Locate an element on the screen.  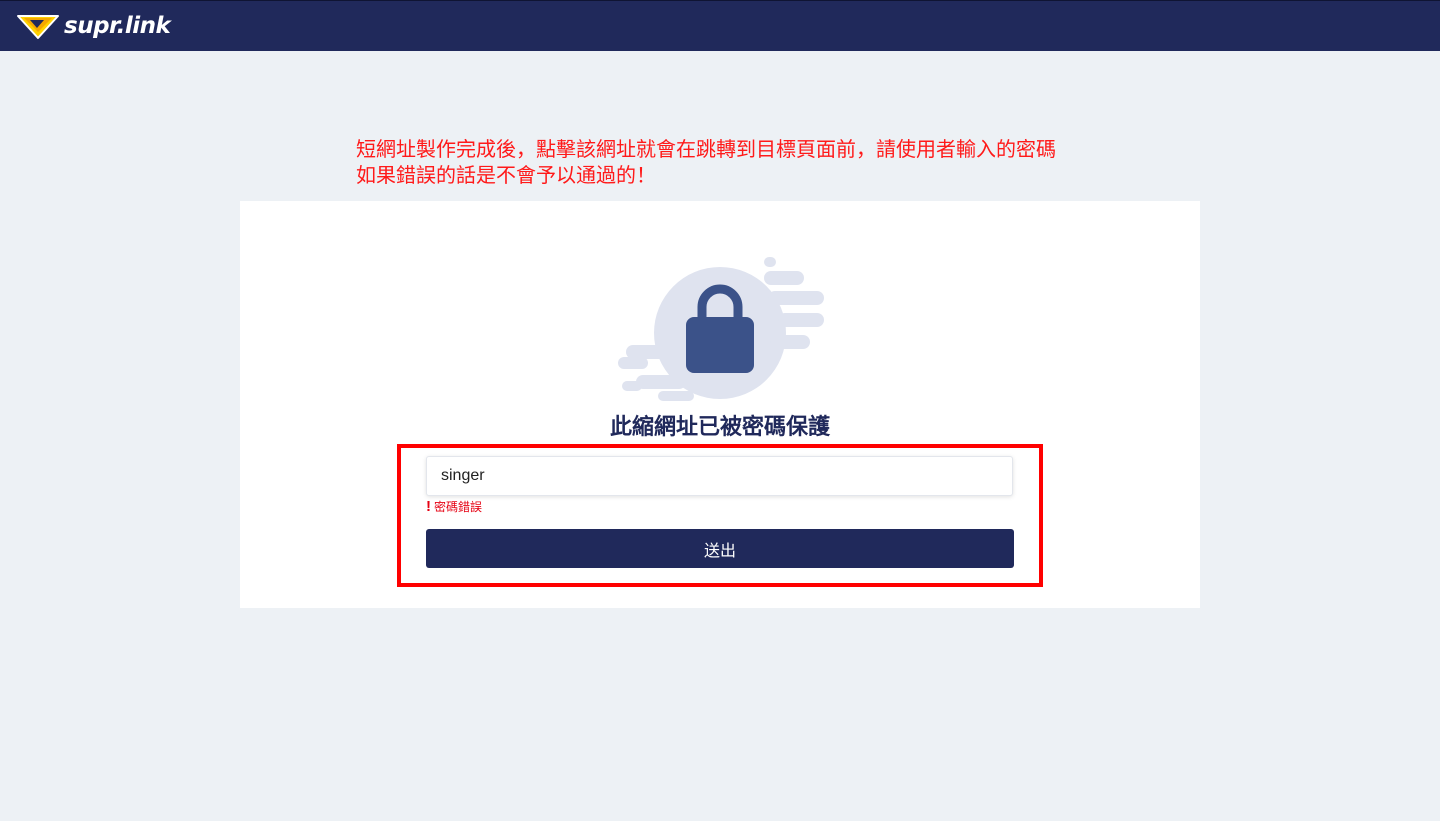
diamond-logo-icon is located at coordinates (38, 27).